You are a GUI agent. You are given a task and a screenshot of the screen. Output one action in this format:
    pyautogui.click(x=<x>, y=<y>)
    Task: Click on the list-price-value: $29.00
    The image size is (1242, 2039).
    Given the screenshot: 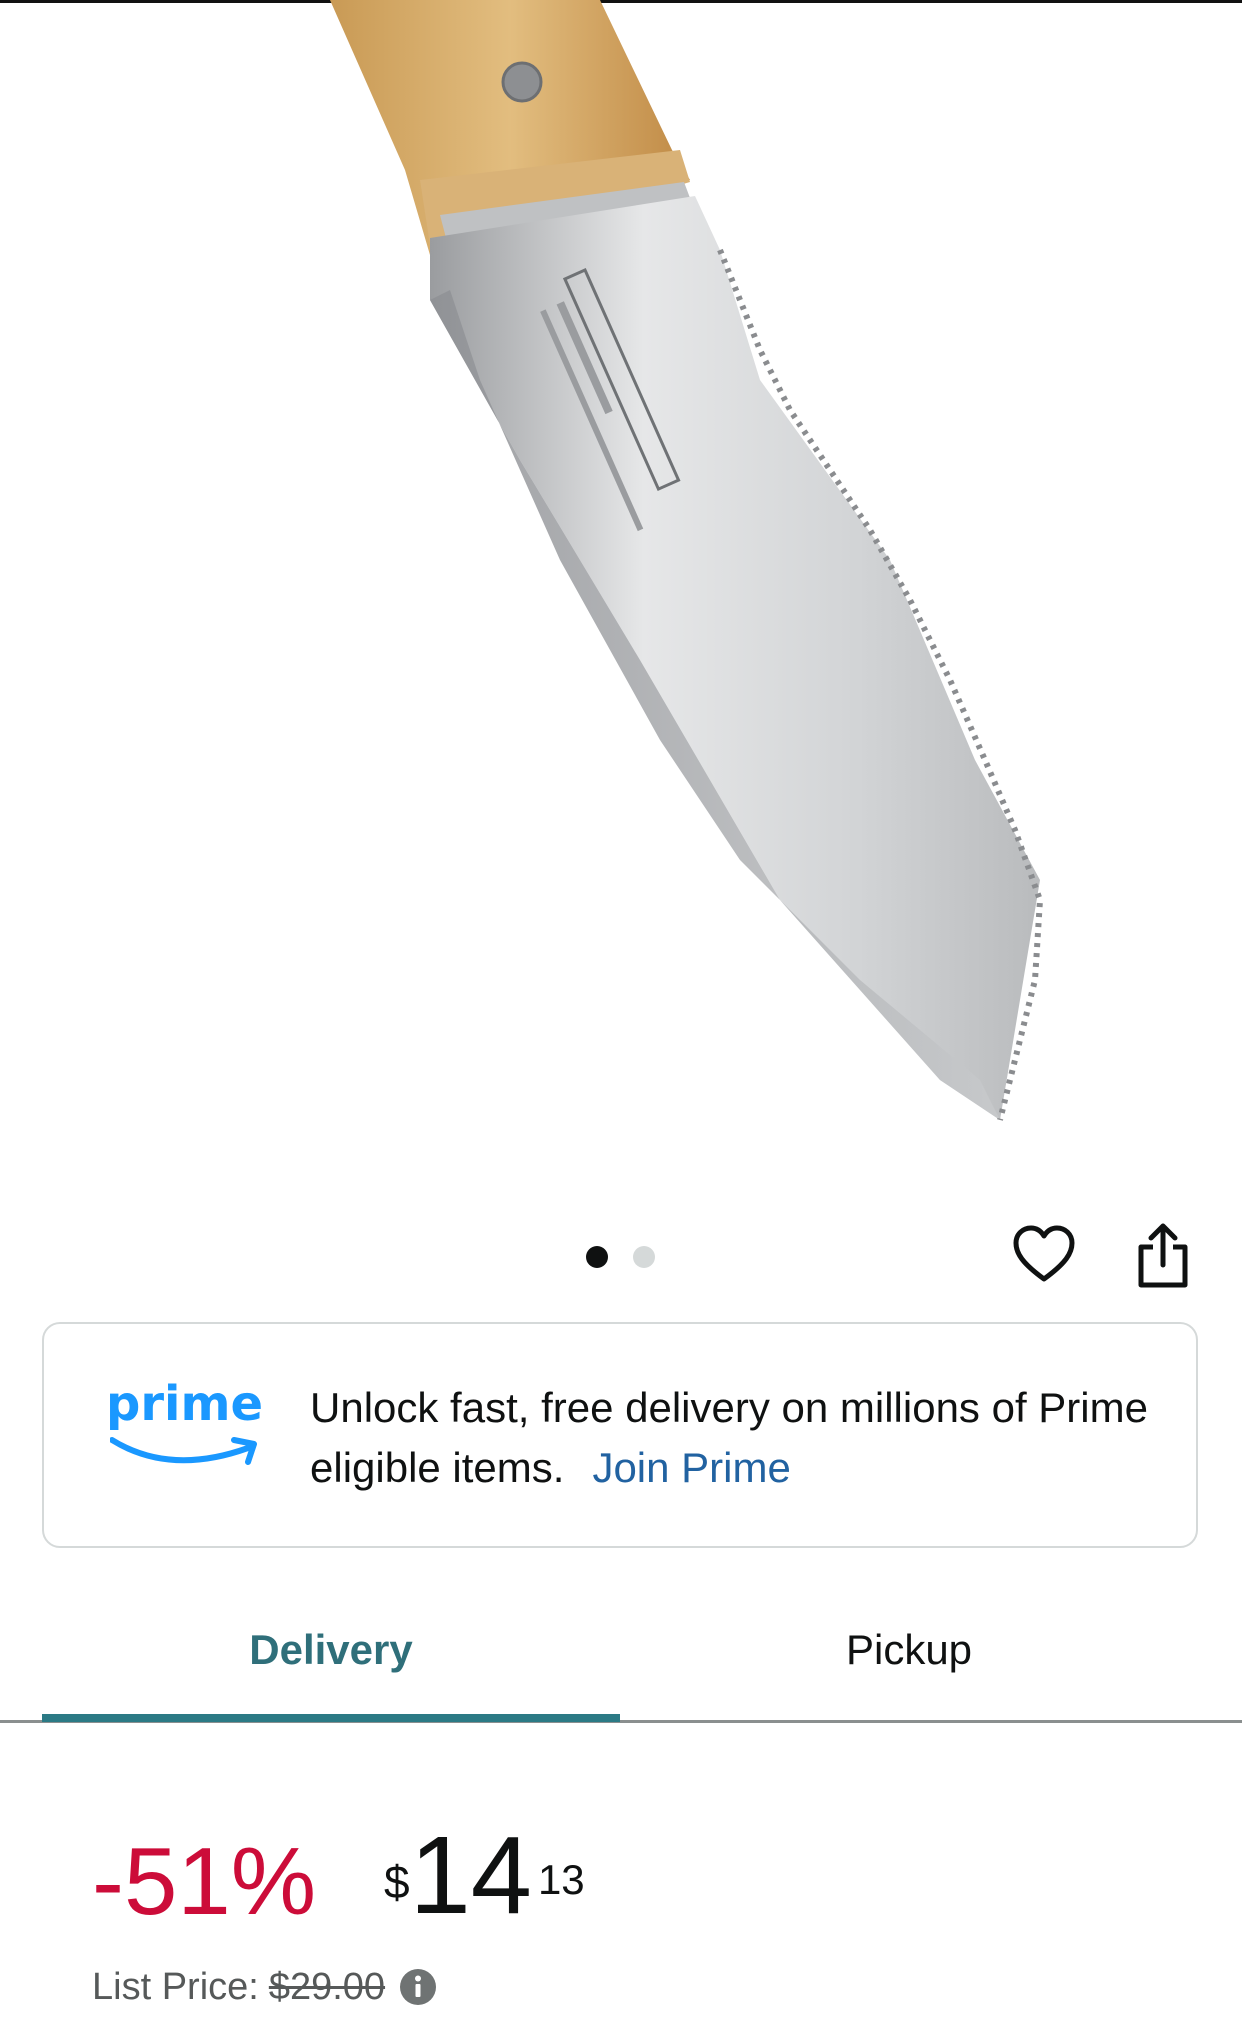 What is the action you would take?
    pyautogui.click(x=327, y=1987)
    